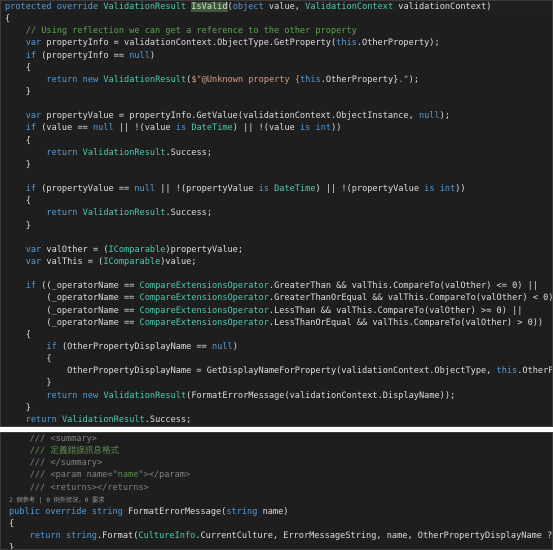 This screenshot has width=553, height=550. I want to click on code-line: /// 定義錯誤訊息格式, so click(276, 451).